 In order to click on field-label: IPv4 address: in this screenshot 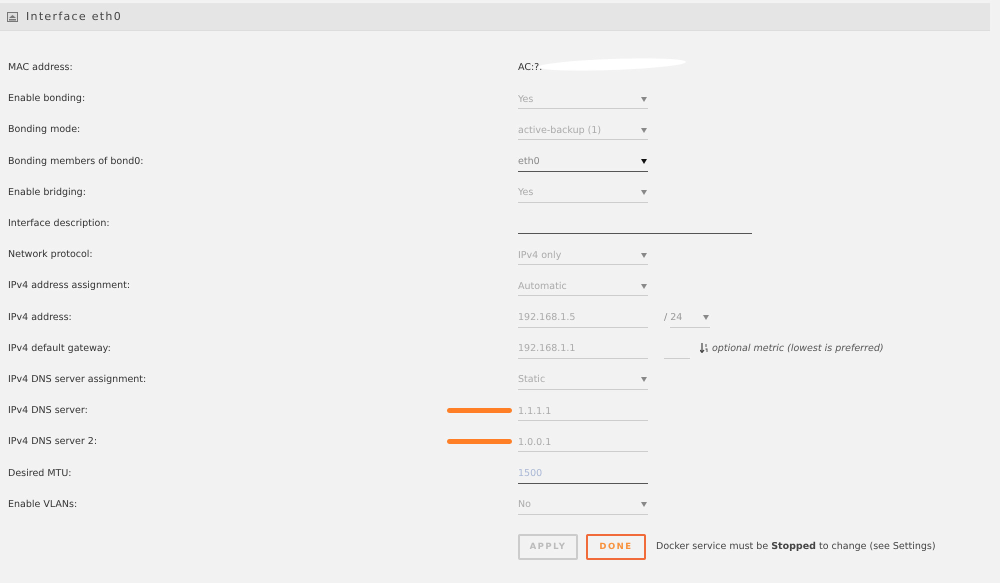, I will do `click(40, 317)`.